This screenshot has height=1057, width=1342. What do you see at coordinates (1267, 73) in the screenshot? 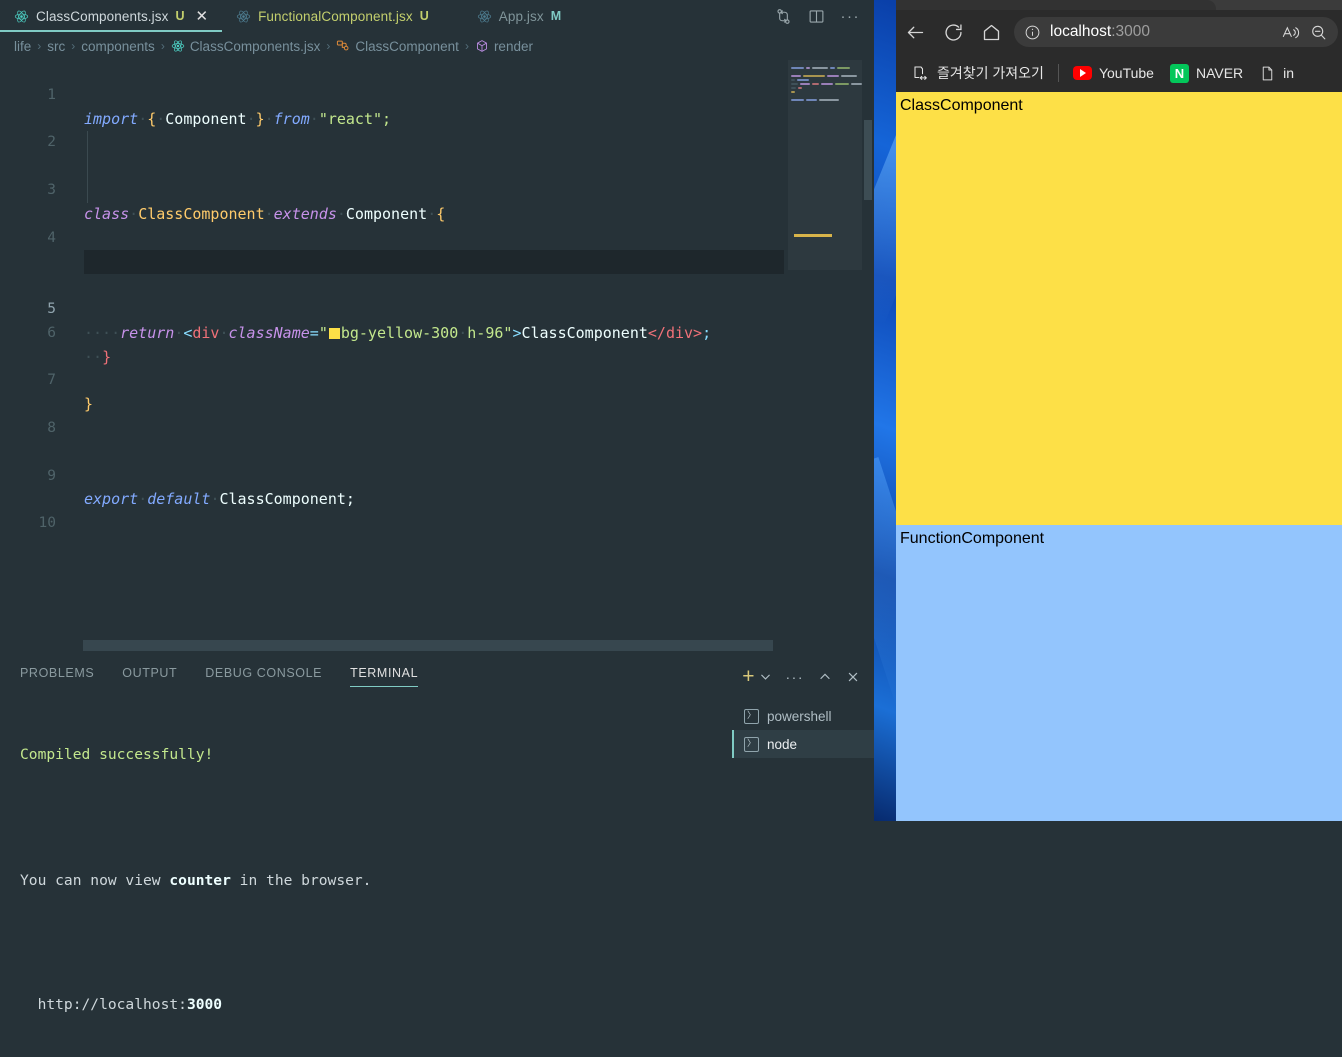
I see `page-icon` at bounding box center [1267, 73].